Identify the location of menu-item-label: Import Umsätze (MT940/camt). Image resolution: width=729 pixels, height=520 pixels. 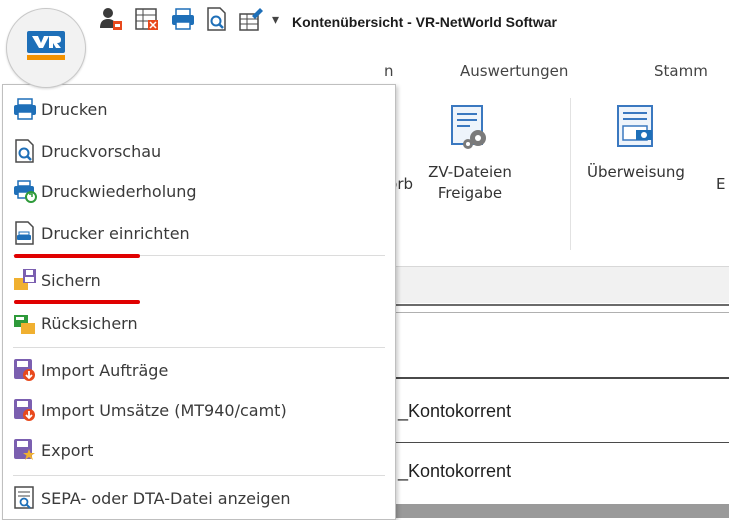
(164, 410).